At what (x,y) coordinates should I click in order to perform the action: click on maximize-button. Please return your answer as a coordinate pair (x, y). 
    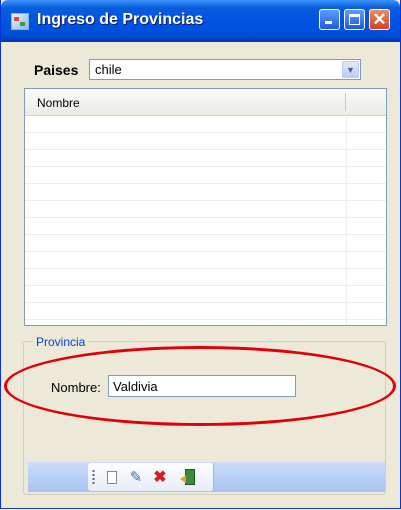
    Looking at the image, I should click on (354, 19).